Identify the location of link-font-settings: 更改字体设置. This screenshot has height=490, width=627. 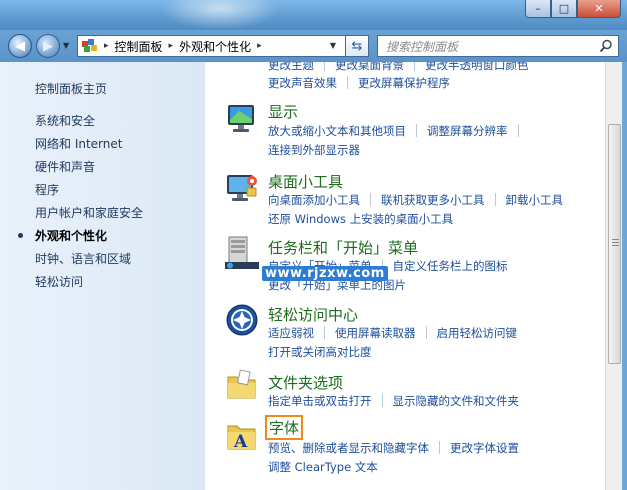
(484, 448).